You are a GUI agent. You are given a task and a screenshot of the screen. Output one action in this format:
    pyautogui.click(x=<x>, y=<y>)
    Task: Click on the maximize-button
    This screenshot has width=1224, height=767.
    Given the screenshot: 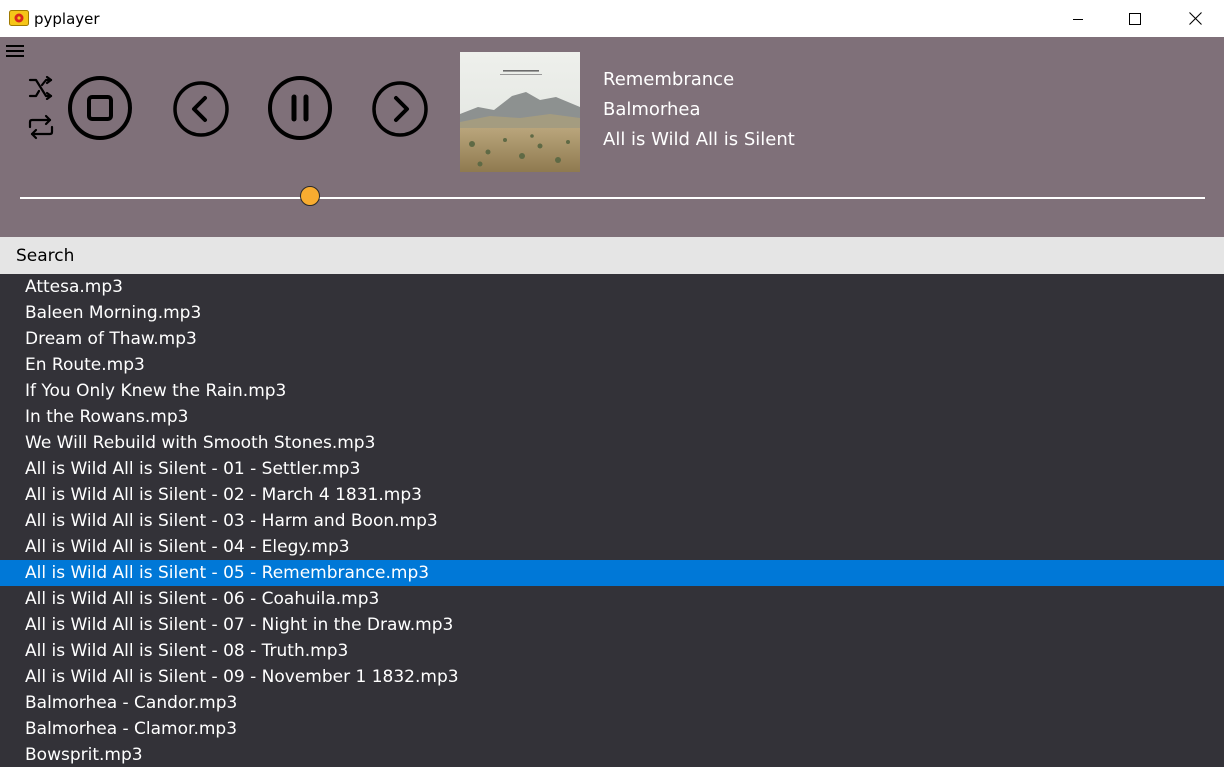 What is the action you would take?
    pyautogui.click(x=1135, y=18)
    